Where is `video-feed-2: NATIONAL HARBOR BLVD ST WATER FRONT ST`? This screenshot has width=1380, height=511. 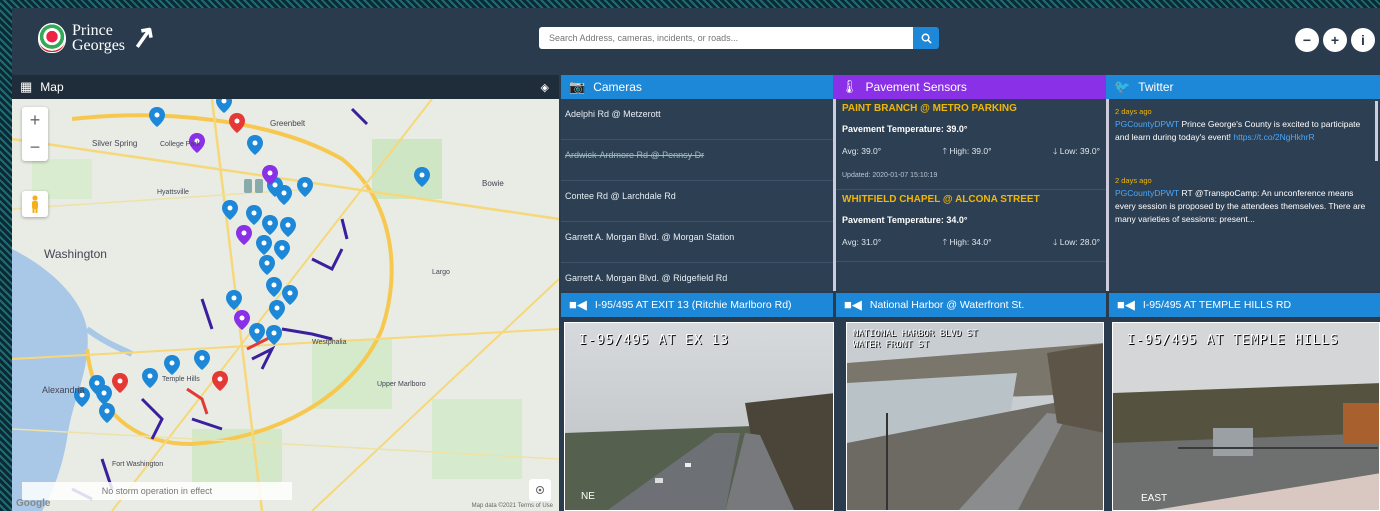
video-feed-2: NATIONAL HARBOR BLVD ST WATER FRONT ST is located at coordinates (975, 416).